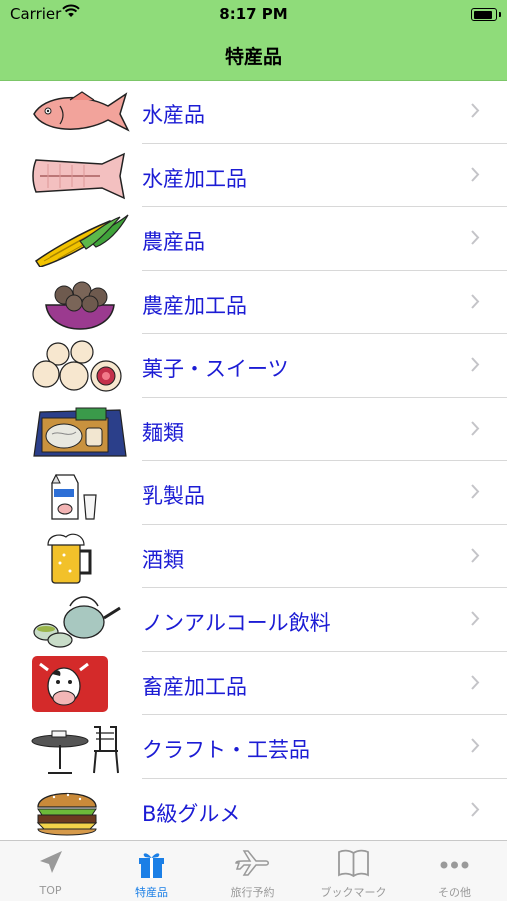 The image size is (507, 901). What do you see at coordinates (70, 683) in the screenshot?
I see `beef-cow-icon` at bounding box center [70, 683].